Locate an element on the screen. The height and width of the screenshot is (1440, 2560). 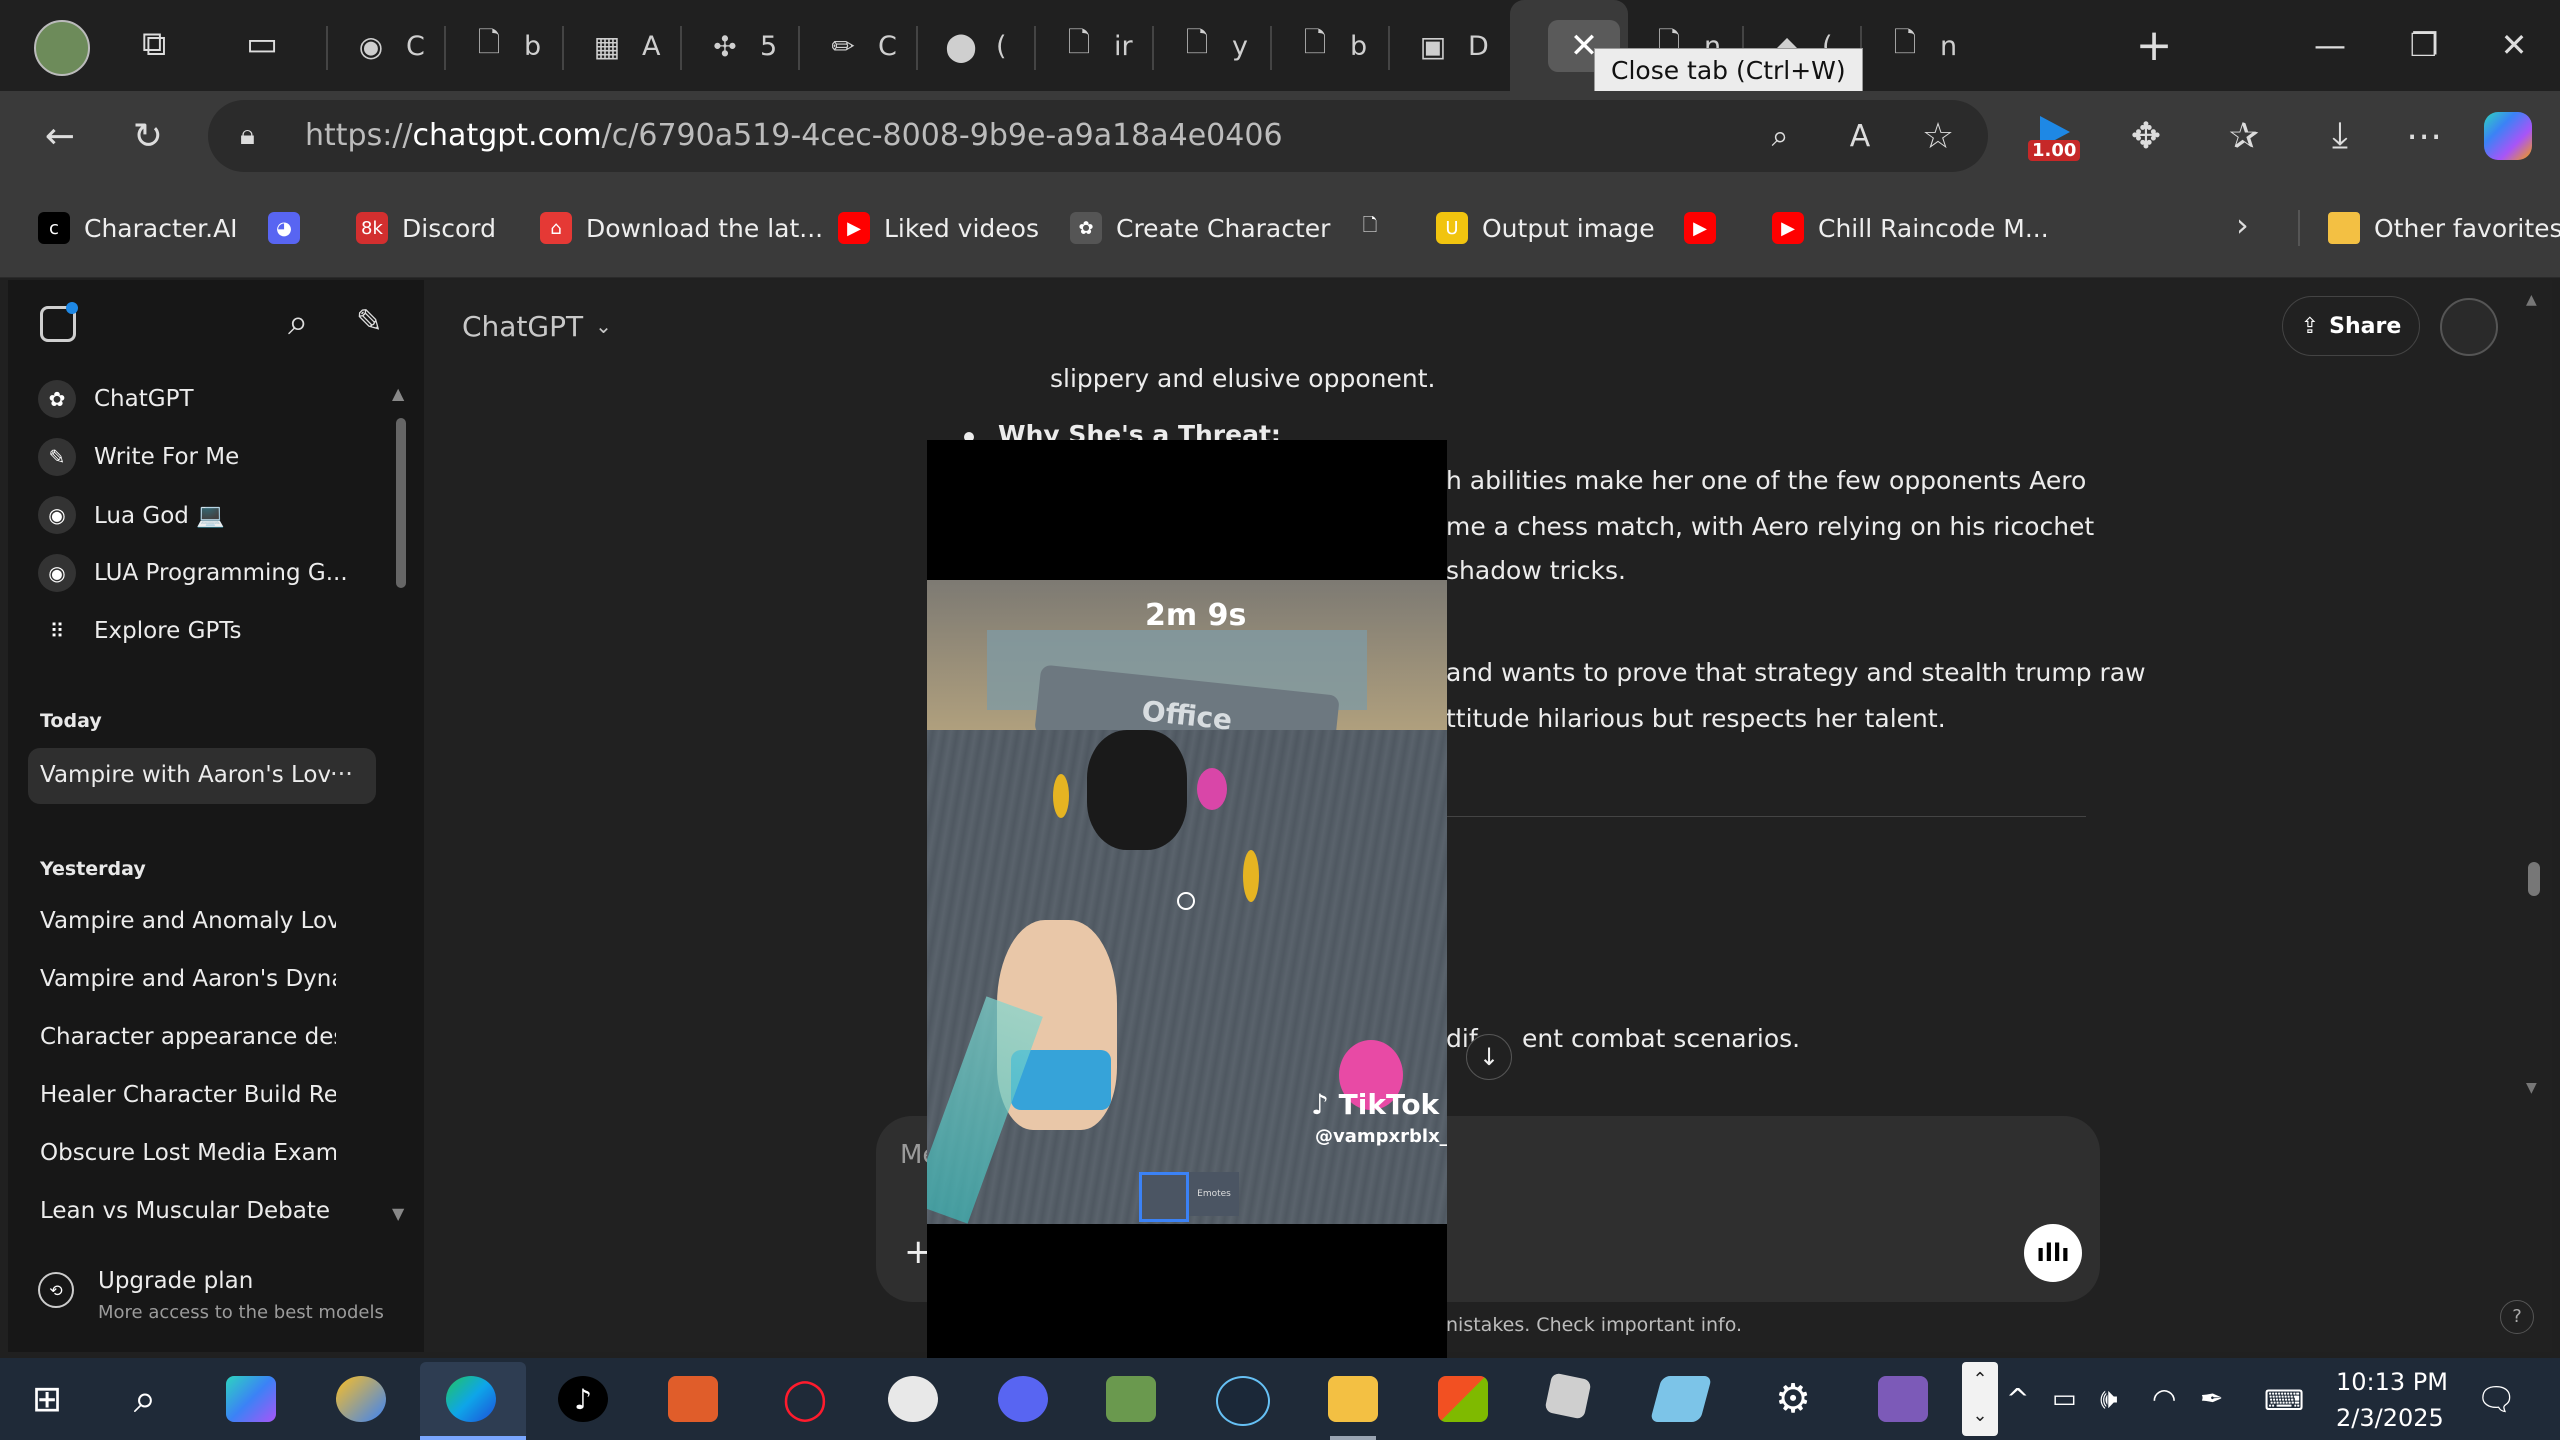
new-chat-icon: ✎ is located at coordinates (378, 324).